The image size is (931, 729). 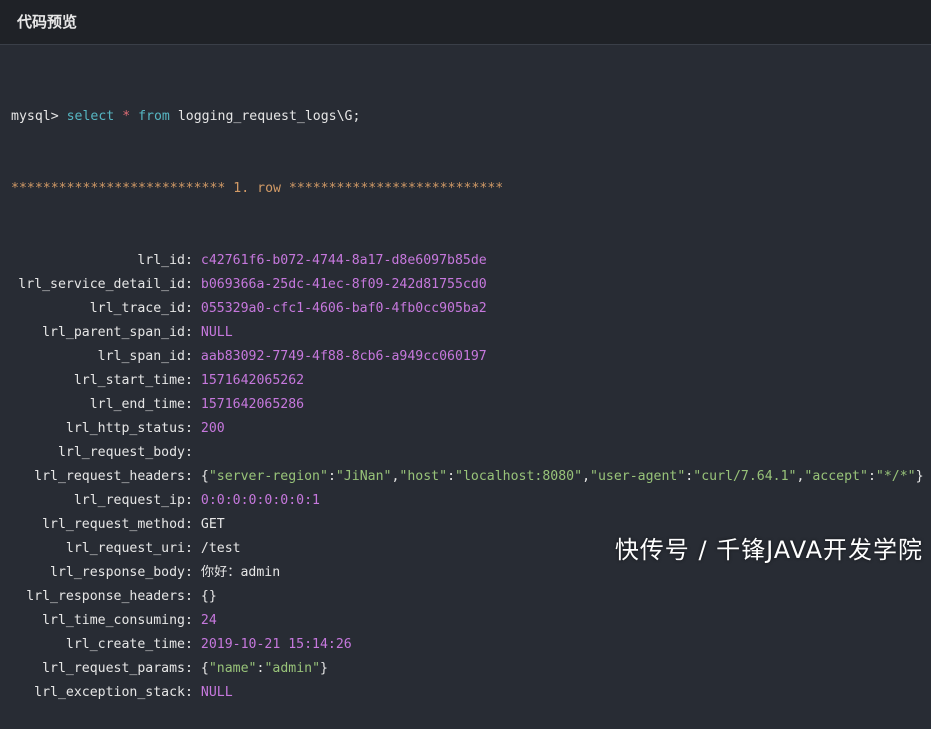 What do you see at coordinates (471, 693) in the screenshot?
I see `field-row: lrl_exception_stack: NULL` at bounding box center [471, 693].